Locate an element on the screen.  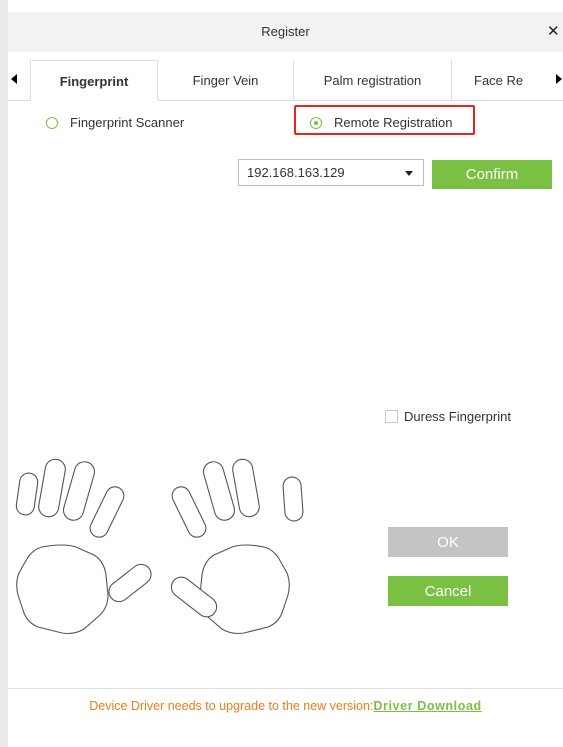
close-icon: ✕ is located at coordinates (554, 32).